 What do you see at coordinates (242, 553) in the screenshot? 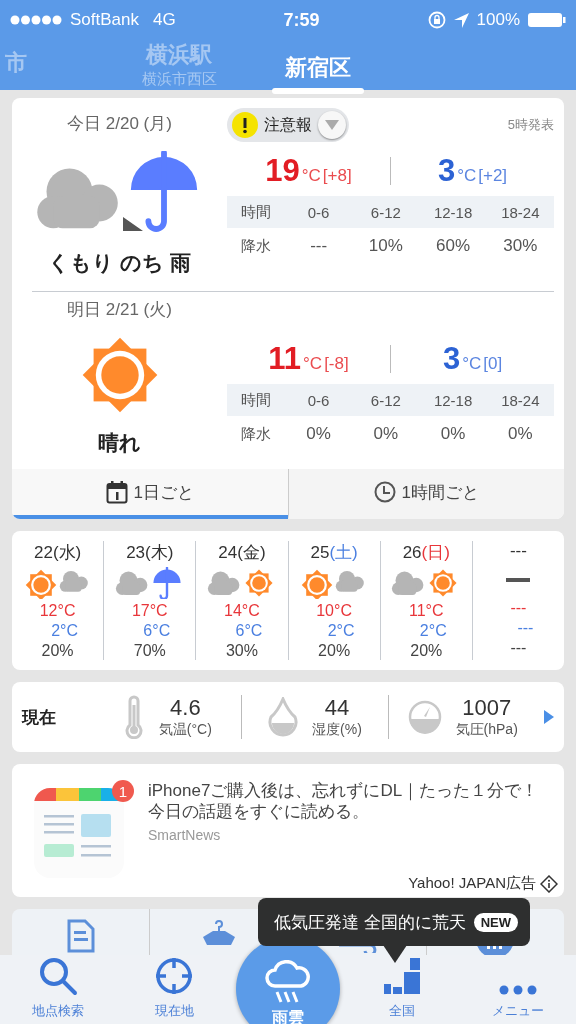
I see `day-date: 24(金)` at bounding box center [242, 553].